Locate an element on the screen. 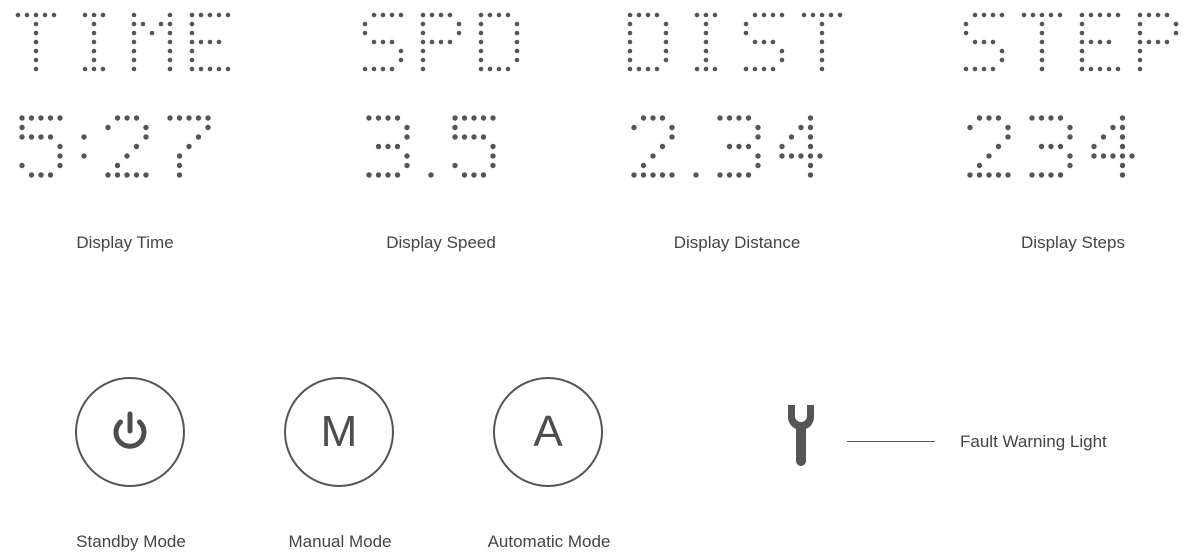 The image size is (1188, 553). display-distance-caption: Display Distance is located at coordinates (737, 242).